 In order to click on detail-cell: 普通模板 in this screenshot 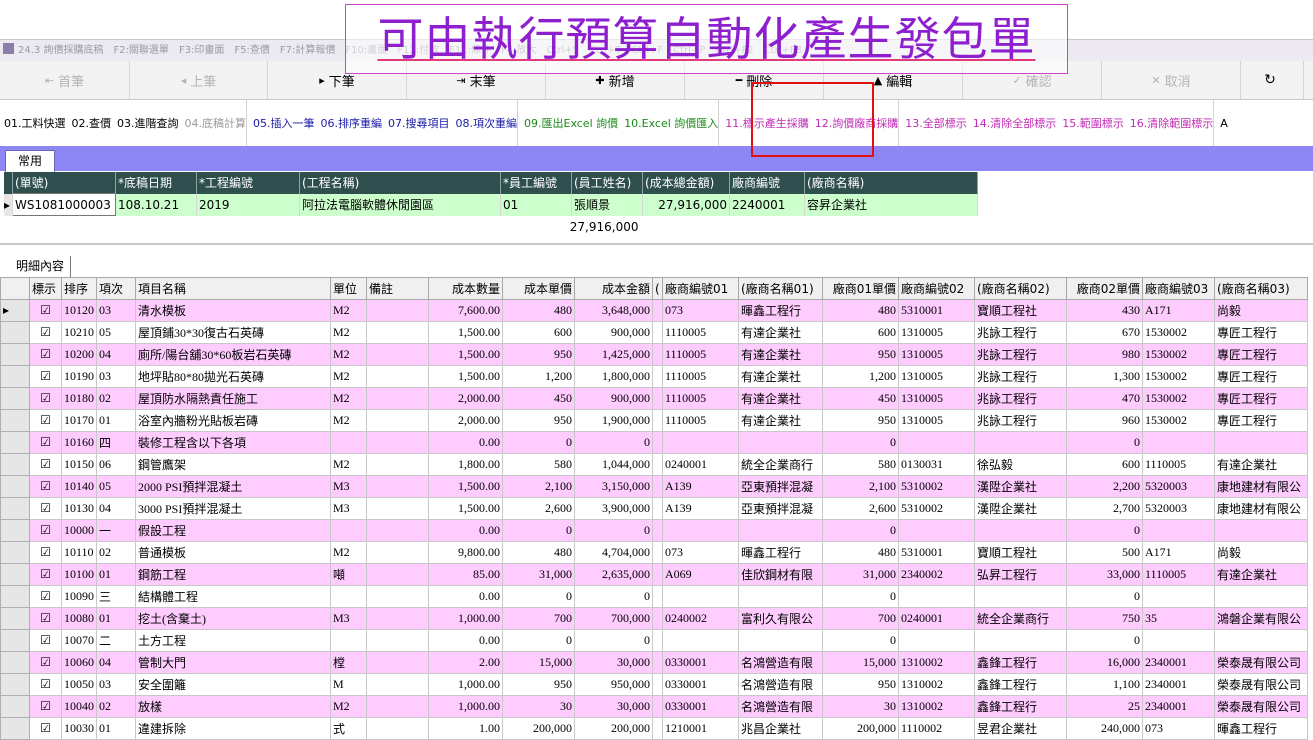, I will do `click(233, 552)`.